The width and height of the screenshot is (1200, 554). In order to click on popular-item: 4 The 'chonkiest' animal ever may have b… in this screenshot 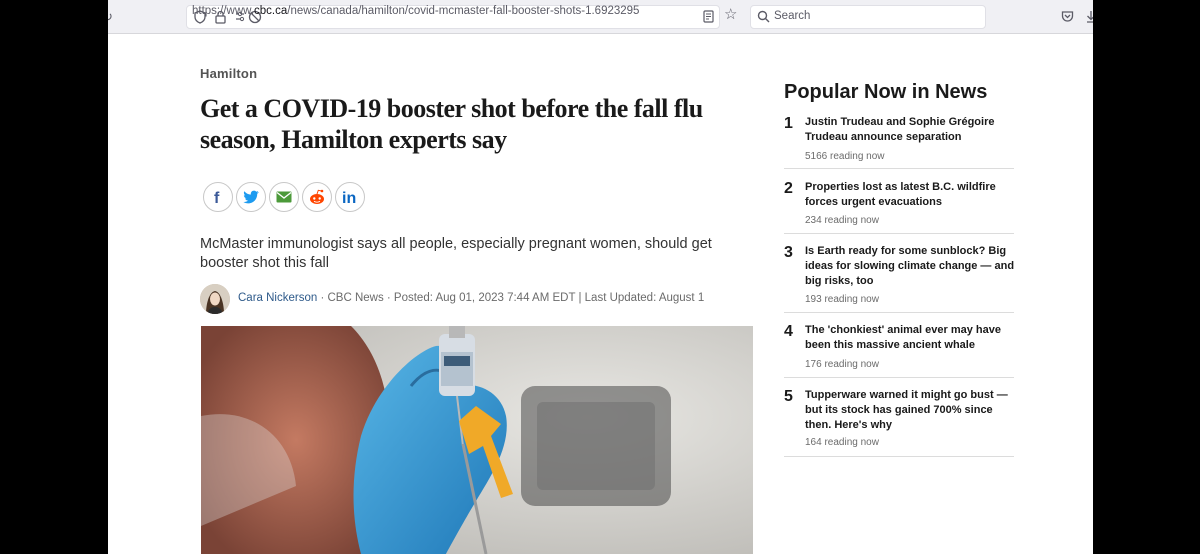, I will do `click(899, 350)`.